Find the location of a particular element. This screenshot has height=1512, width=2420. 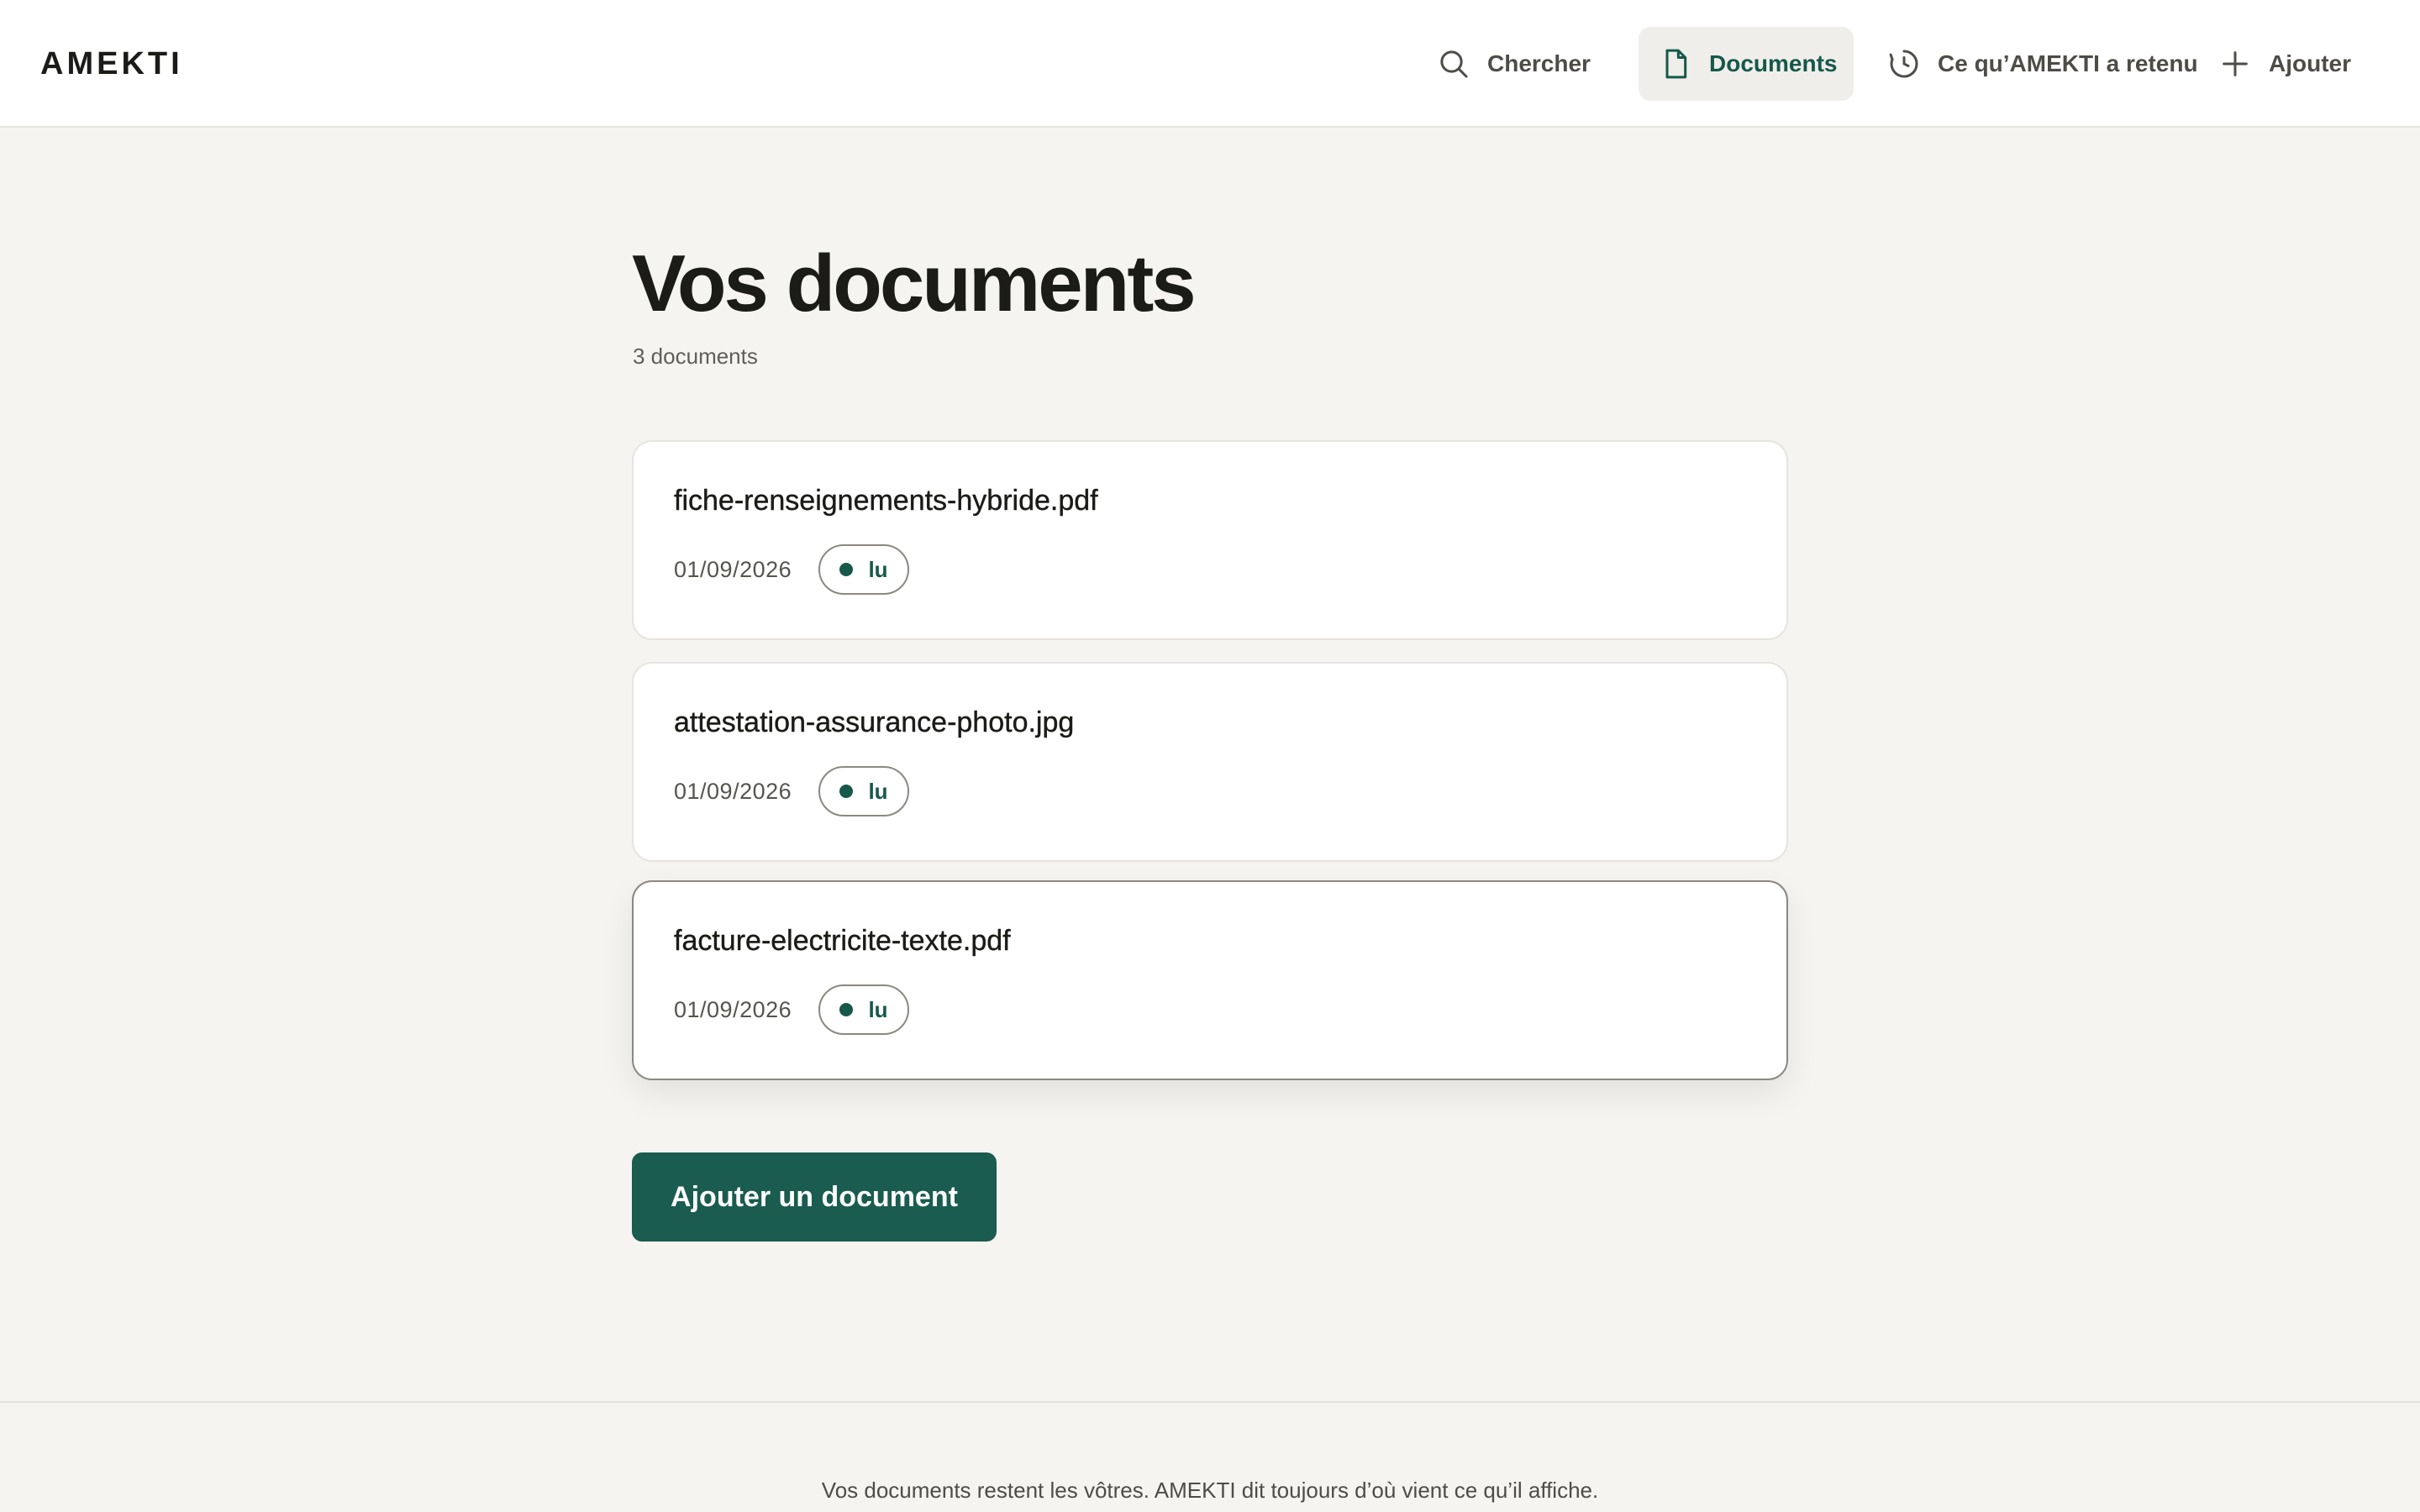

page-title: Vos documents is located at coordinates (914, 283).